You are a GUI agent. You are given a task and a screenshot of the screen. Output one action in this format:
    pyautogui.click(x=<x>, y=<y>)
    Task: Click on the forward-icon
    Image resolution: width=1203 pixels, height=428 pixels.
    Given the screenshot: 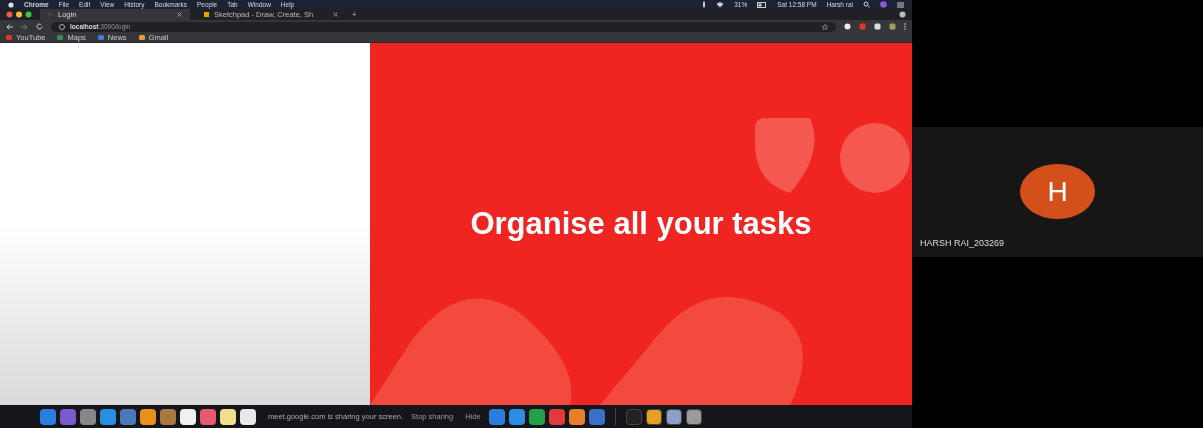 What is the action you would take?
    pyautogui.click(x=24, y=26)
    